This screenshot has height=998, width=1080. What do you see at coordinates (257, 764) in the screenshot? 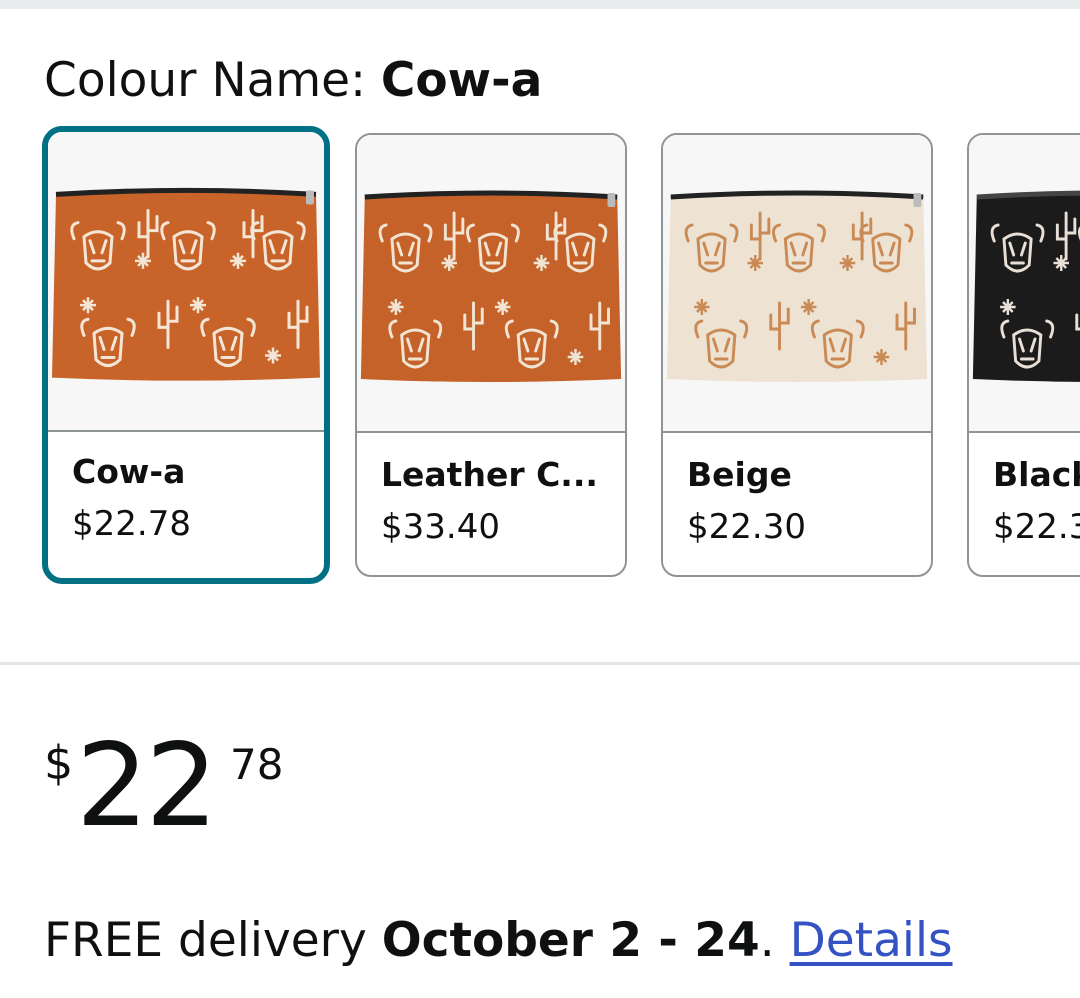
I see `price-fraction: 78` at bounding box center [257, 764].